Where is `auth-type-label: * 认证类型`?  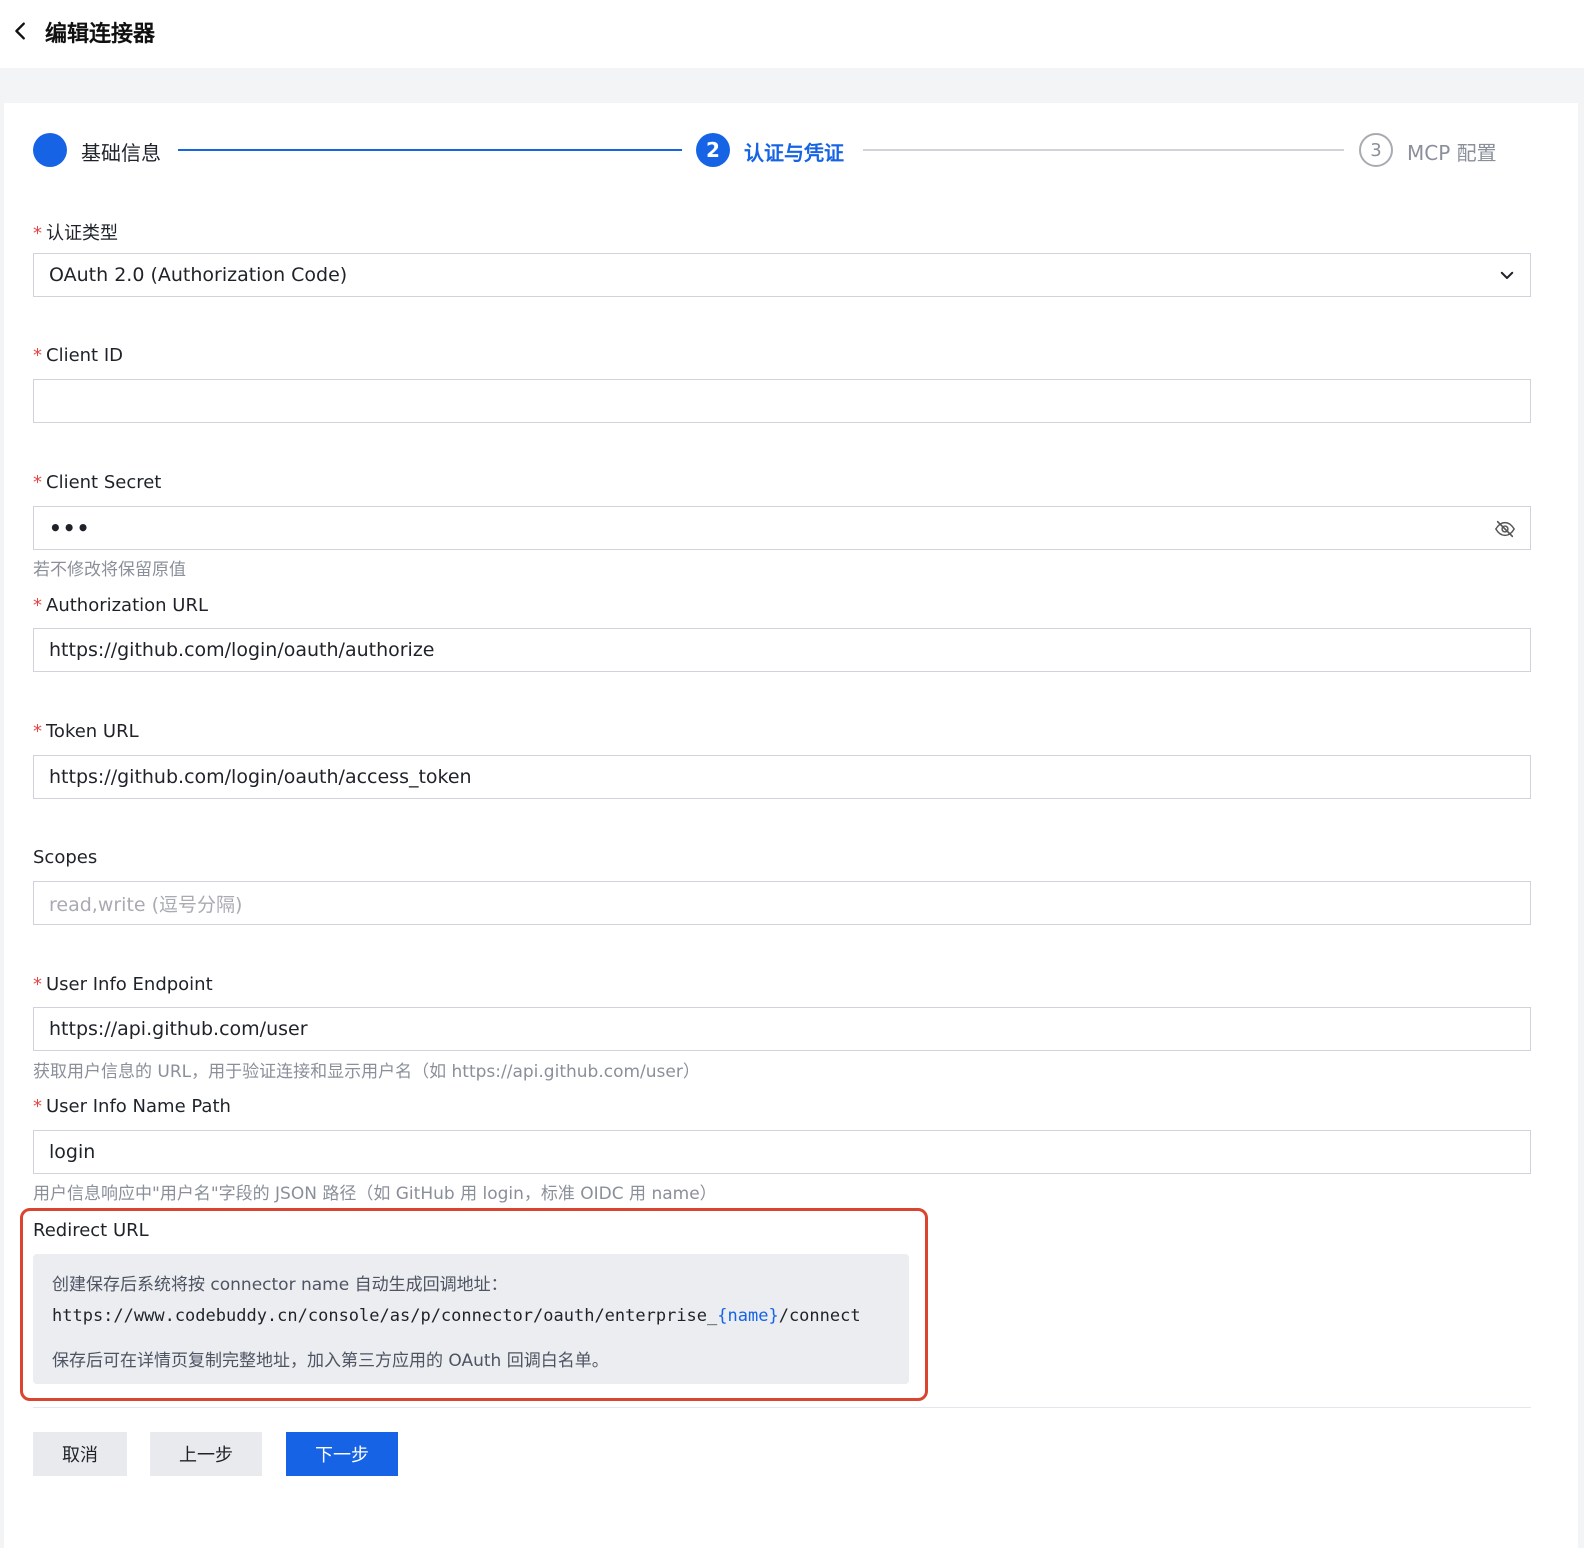
auth-type-label: * 认证类型 is located at coordinates (75, 232).